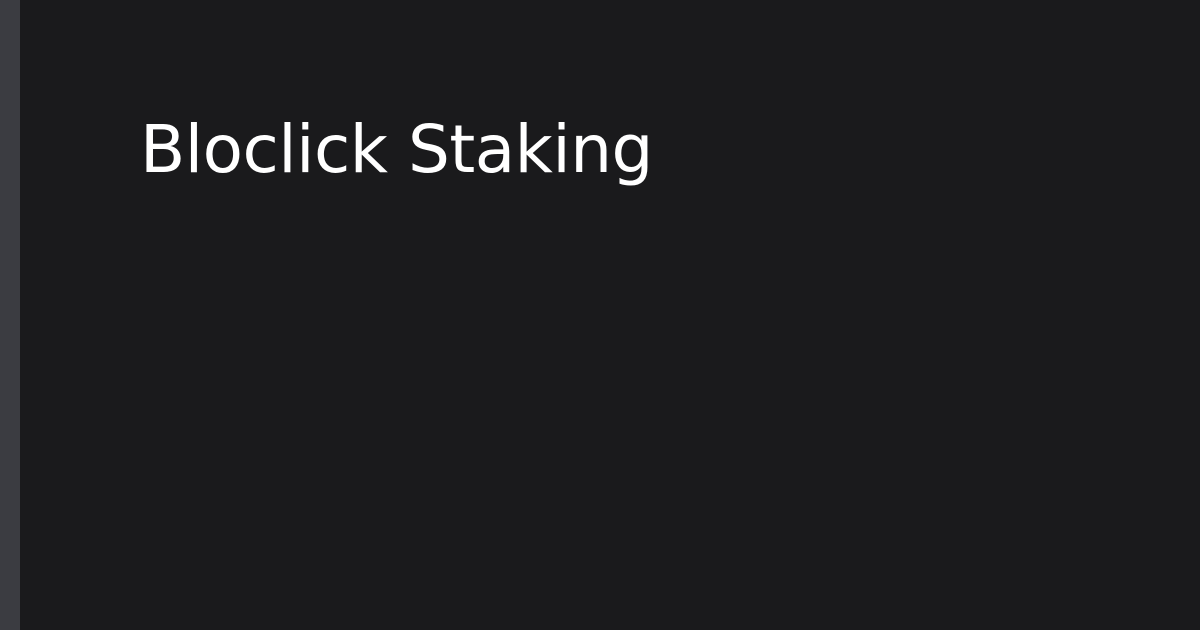 This screenshot has height=630, width=1200. I want to click on accent-bar, so click(10, 315).